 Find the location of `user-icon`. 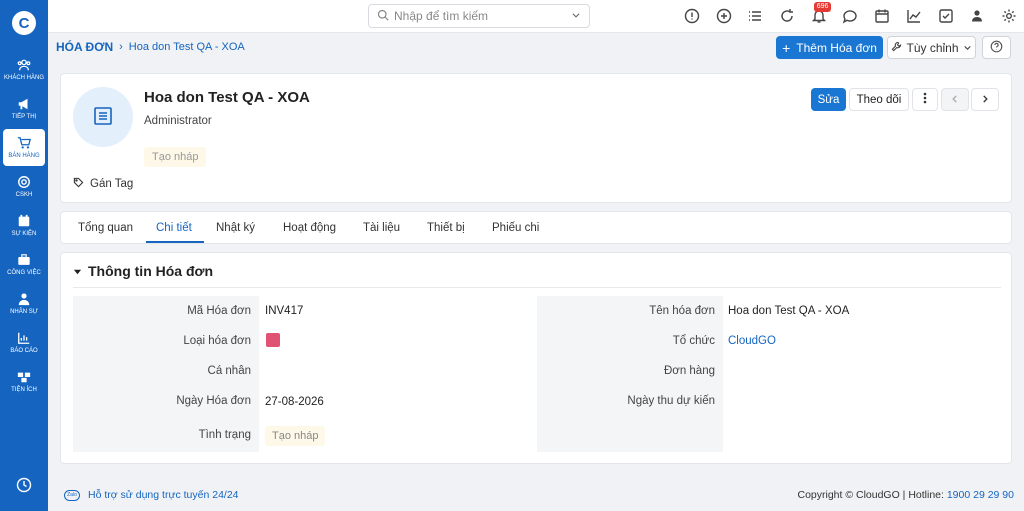

user-icon is located at coordinates (977, 16).